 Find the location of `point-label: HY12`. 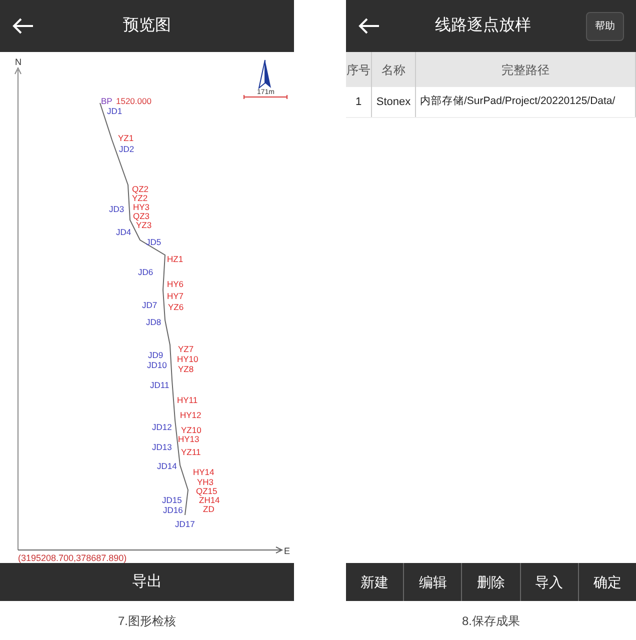

point-label: HY12 is located at coordinates (191, 415).